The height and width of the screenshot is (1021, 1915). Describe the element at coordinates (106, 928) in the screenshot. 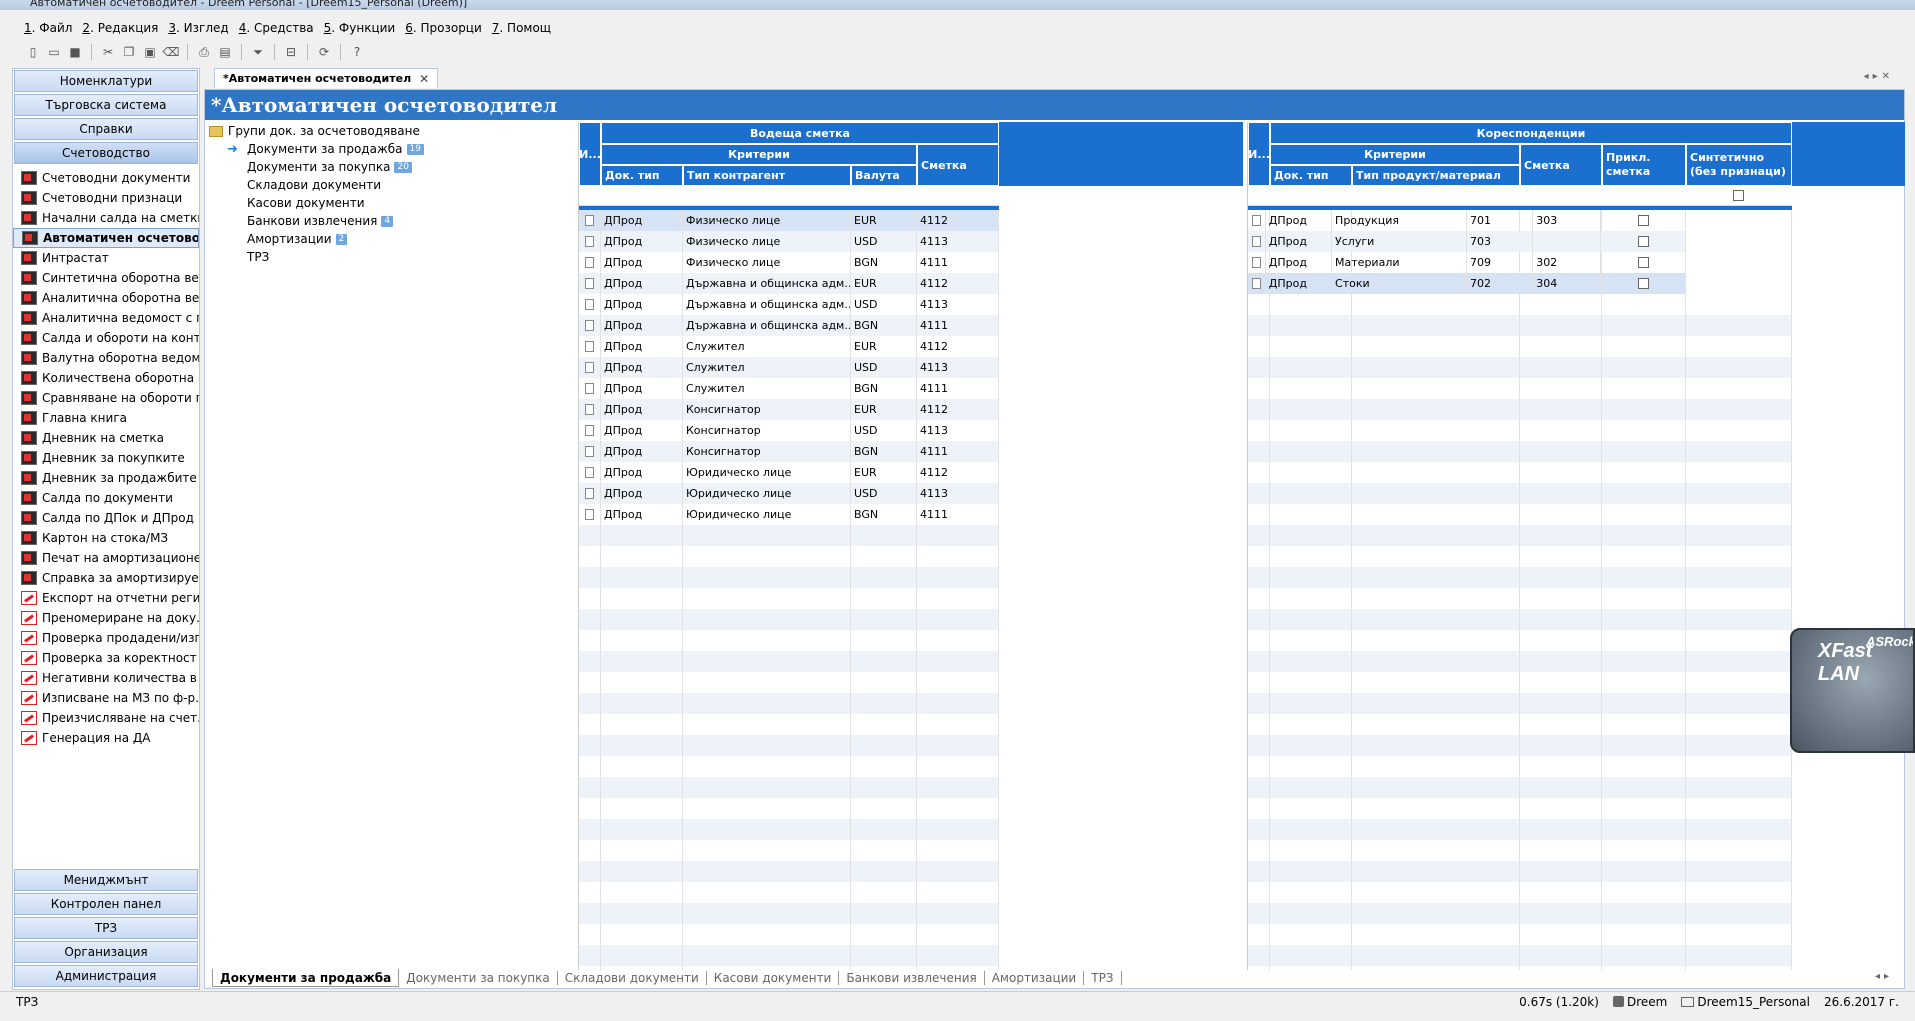

I see `nav-group-payroll: ТРЗ` at that location.